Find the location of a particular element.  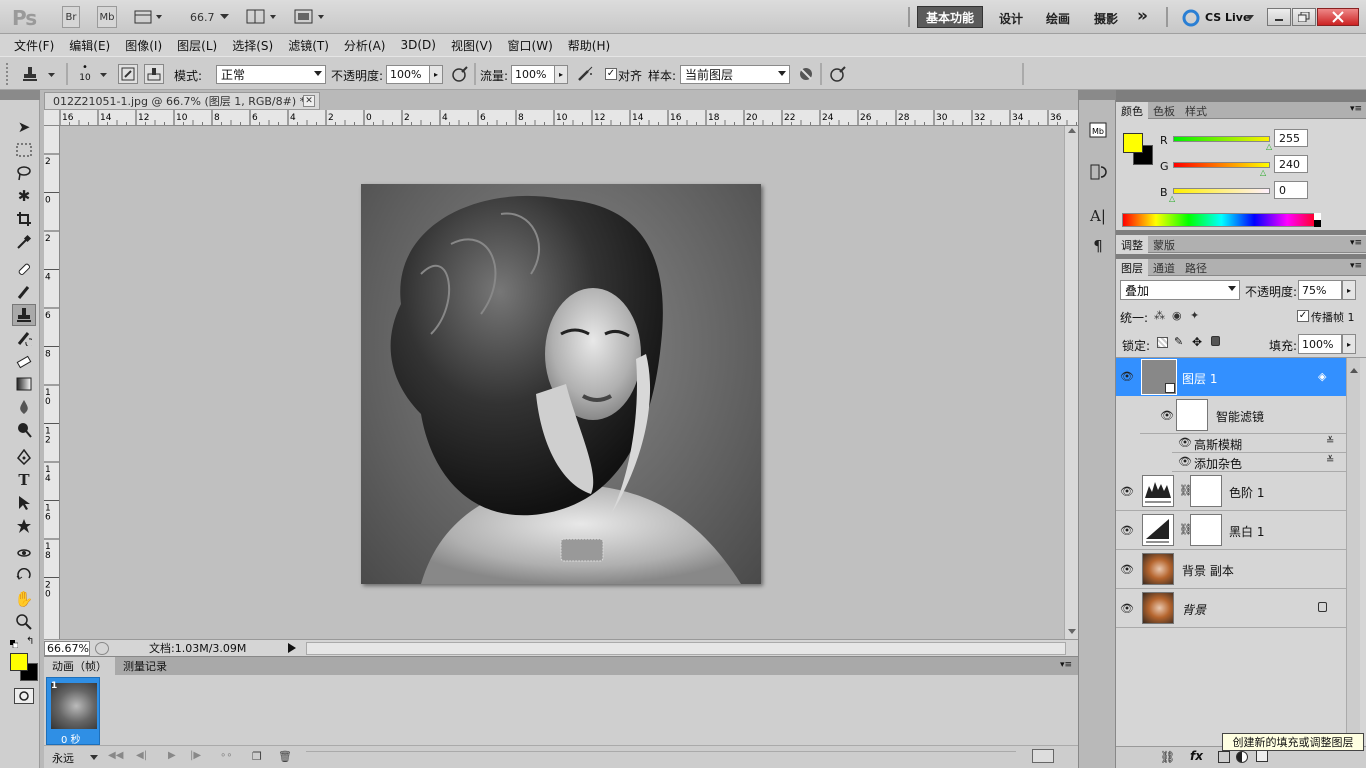

layer-row-layer1: 👁 图层 1 ◈ is located at coordinates (1231, 377).